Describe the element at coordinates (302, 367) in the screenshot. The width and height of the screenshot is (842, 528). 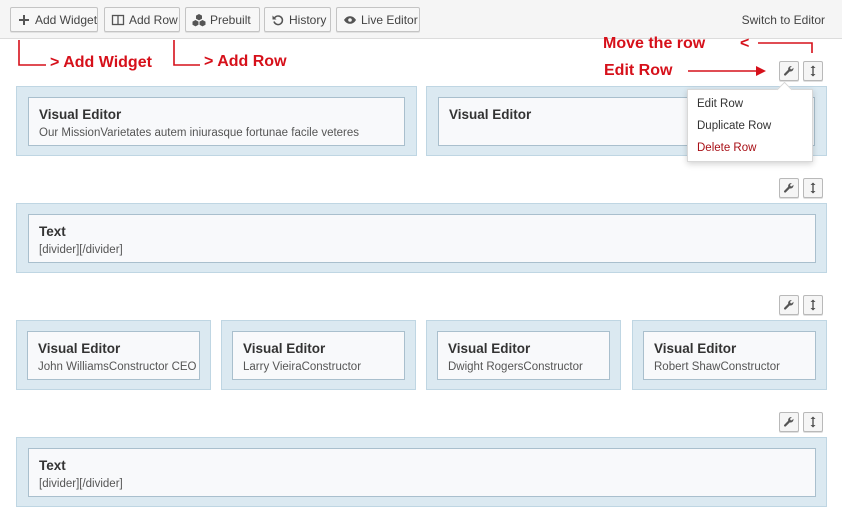
I see `widget-description: Larry VieiraConstructor` at that location.